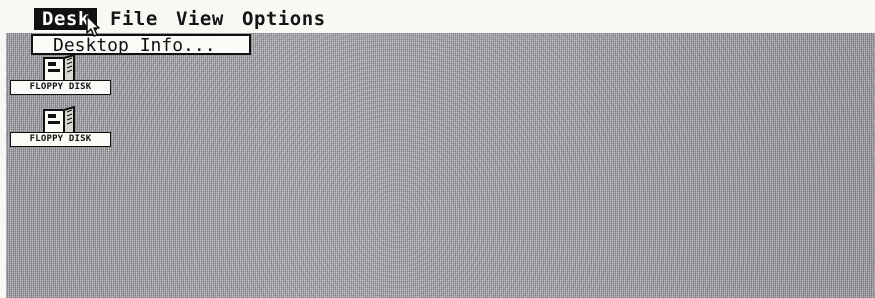 Image resolution: width=875 pixels, height=298 pixels. I want to click on menu-desk-label: Desk, so click(66, 19).